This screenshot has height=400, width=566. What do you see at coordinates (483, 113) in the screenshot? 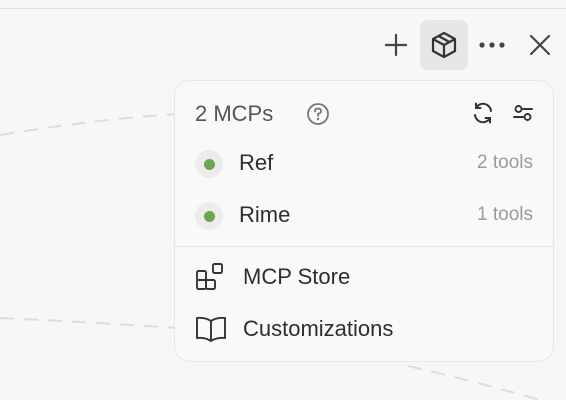
I see `refresh-icon` at bounding box center [483, 113].